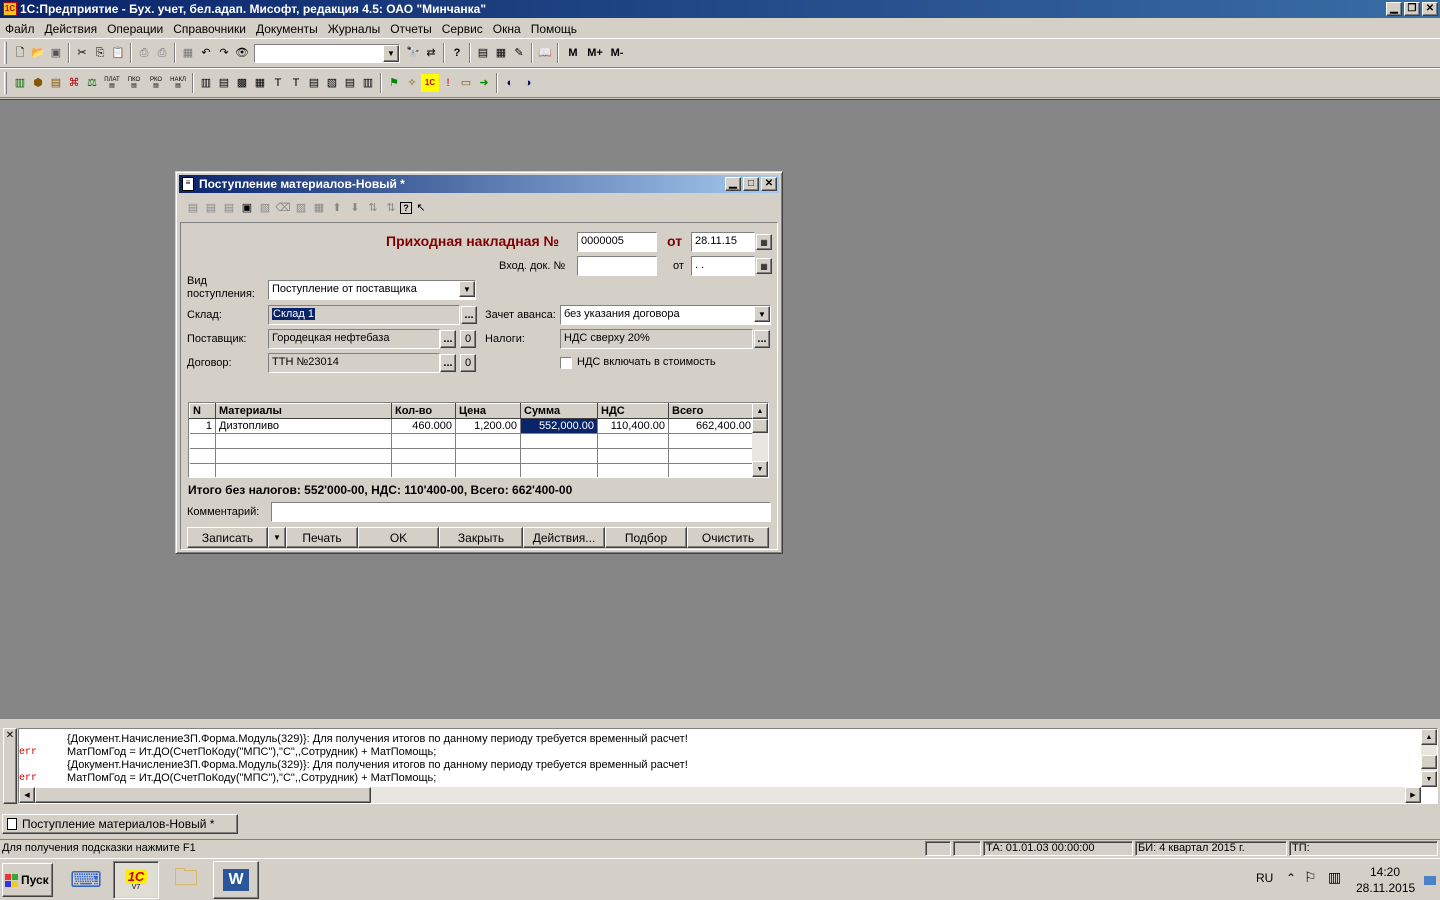 The image size is (1440, 900). What do you see at coordinates (10, 9) in the screenshot?
I see `app-icon: 1С` at bounding box center [10, 9].